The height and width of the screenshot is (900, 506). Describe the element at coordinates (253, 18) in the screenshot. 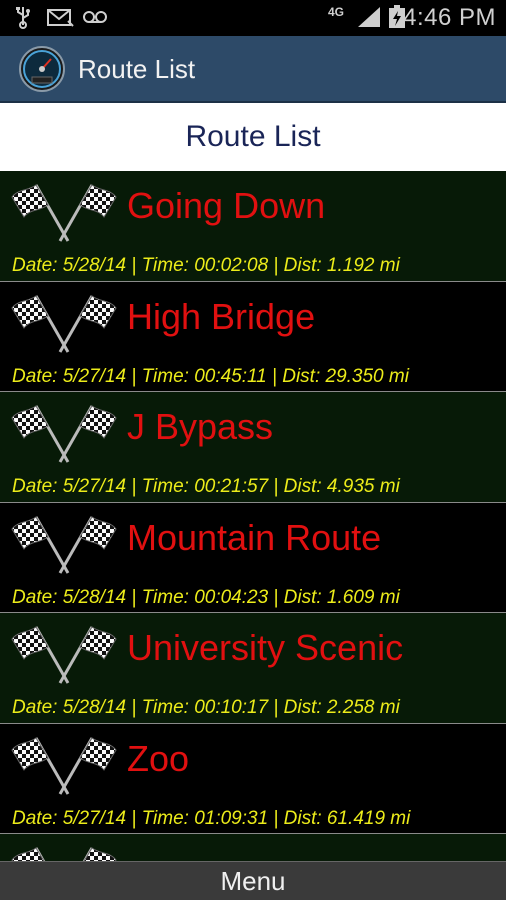

I see `status-bar: 4G 4:46 PM` at that location.